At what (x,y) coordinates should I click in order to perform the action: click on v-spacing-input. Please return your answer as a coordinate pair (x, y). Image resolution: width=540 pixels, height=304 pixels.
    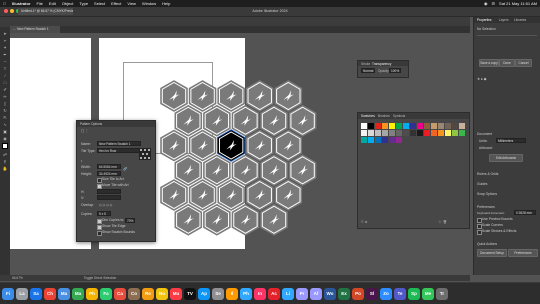
    Looking at the image, I should click on (109, 197).